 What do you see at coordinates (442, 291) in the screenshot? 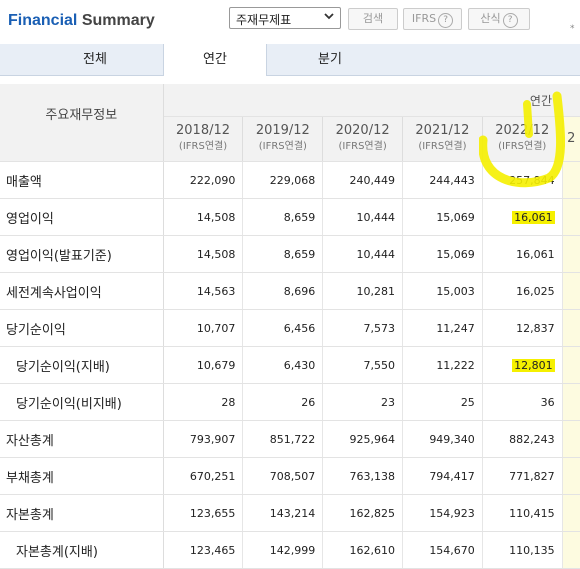
I see `table-cell: 15,003` at bounding box center [442, 291].